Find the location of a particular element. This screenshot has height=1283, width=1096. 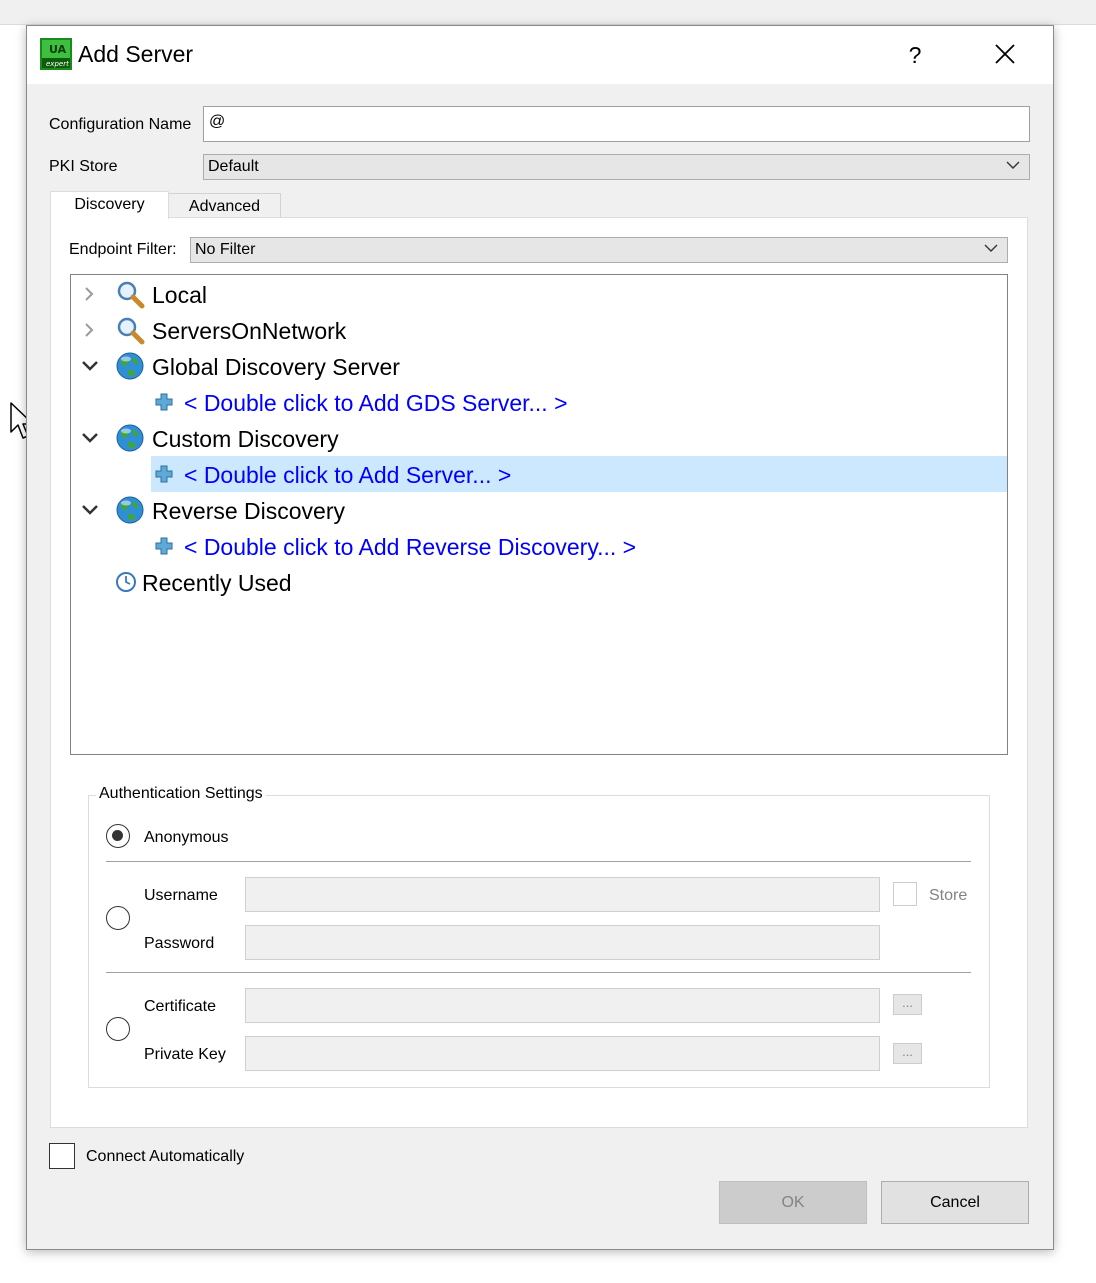

help-button: ? is located at coordinates (915, 55).